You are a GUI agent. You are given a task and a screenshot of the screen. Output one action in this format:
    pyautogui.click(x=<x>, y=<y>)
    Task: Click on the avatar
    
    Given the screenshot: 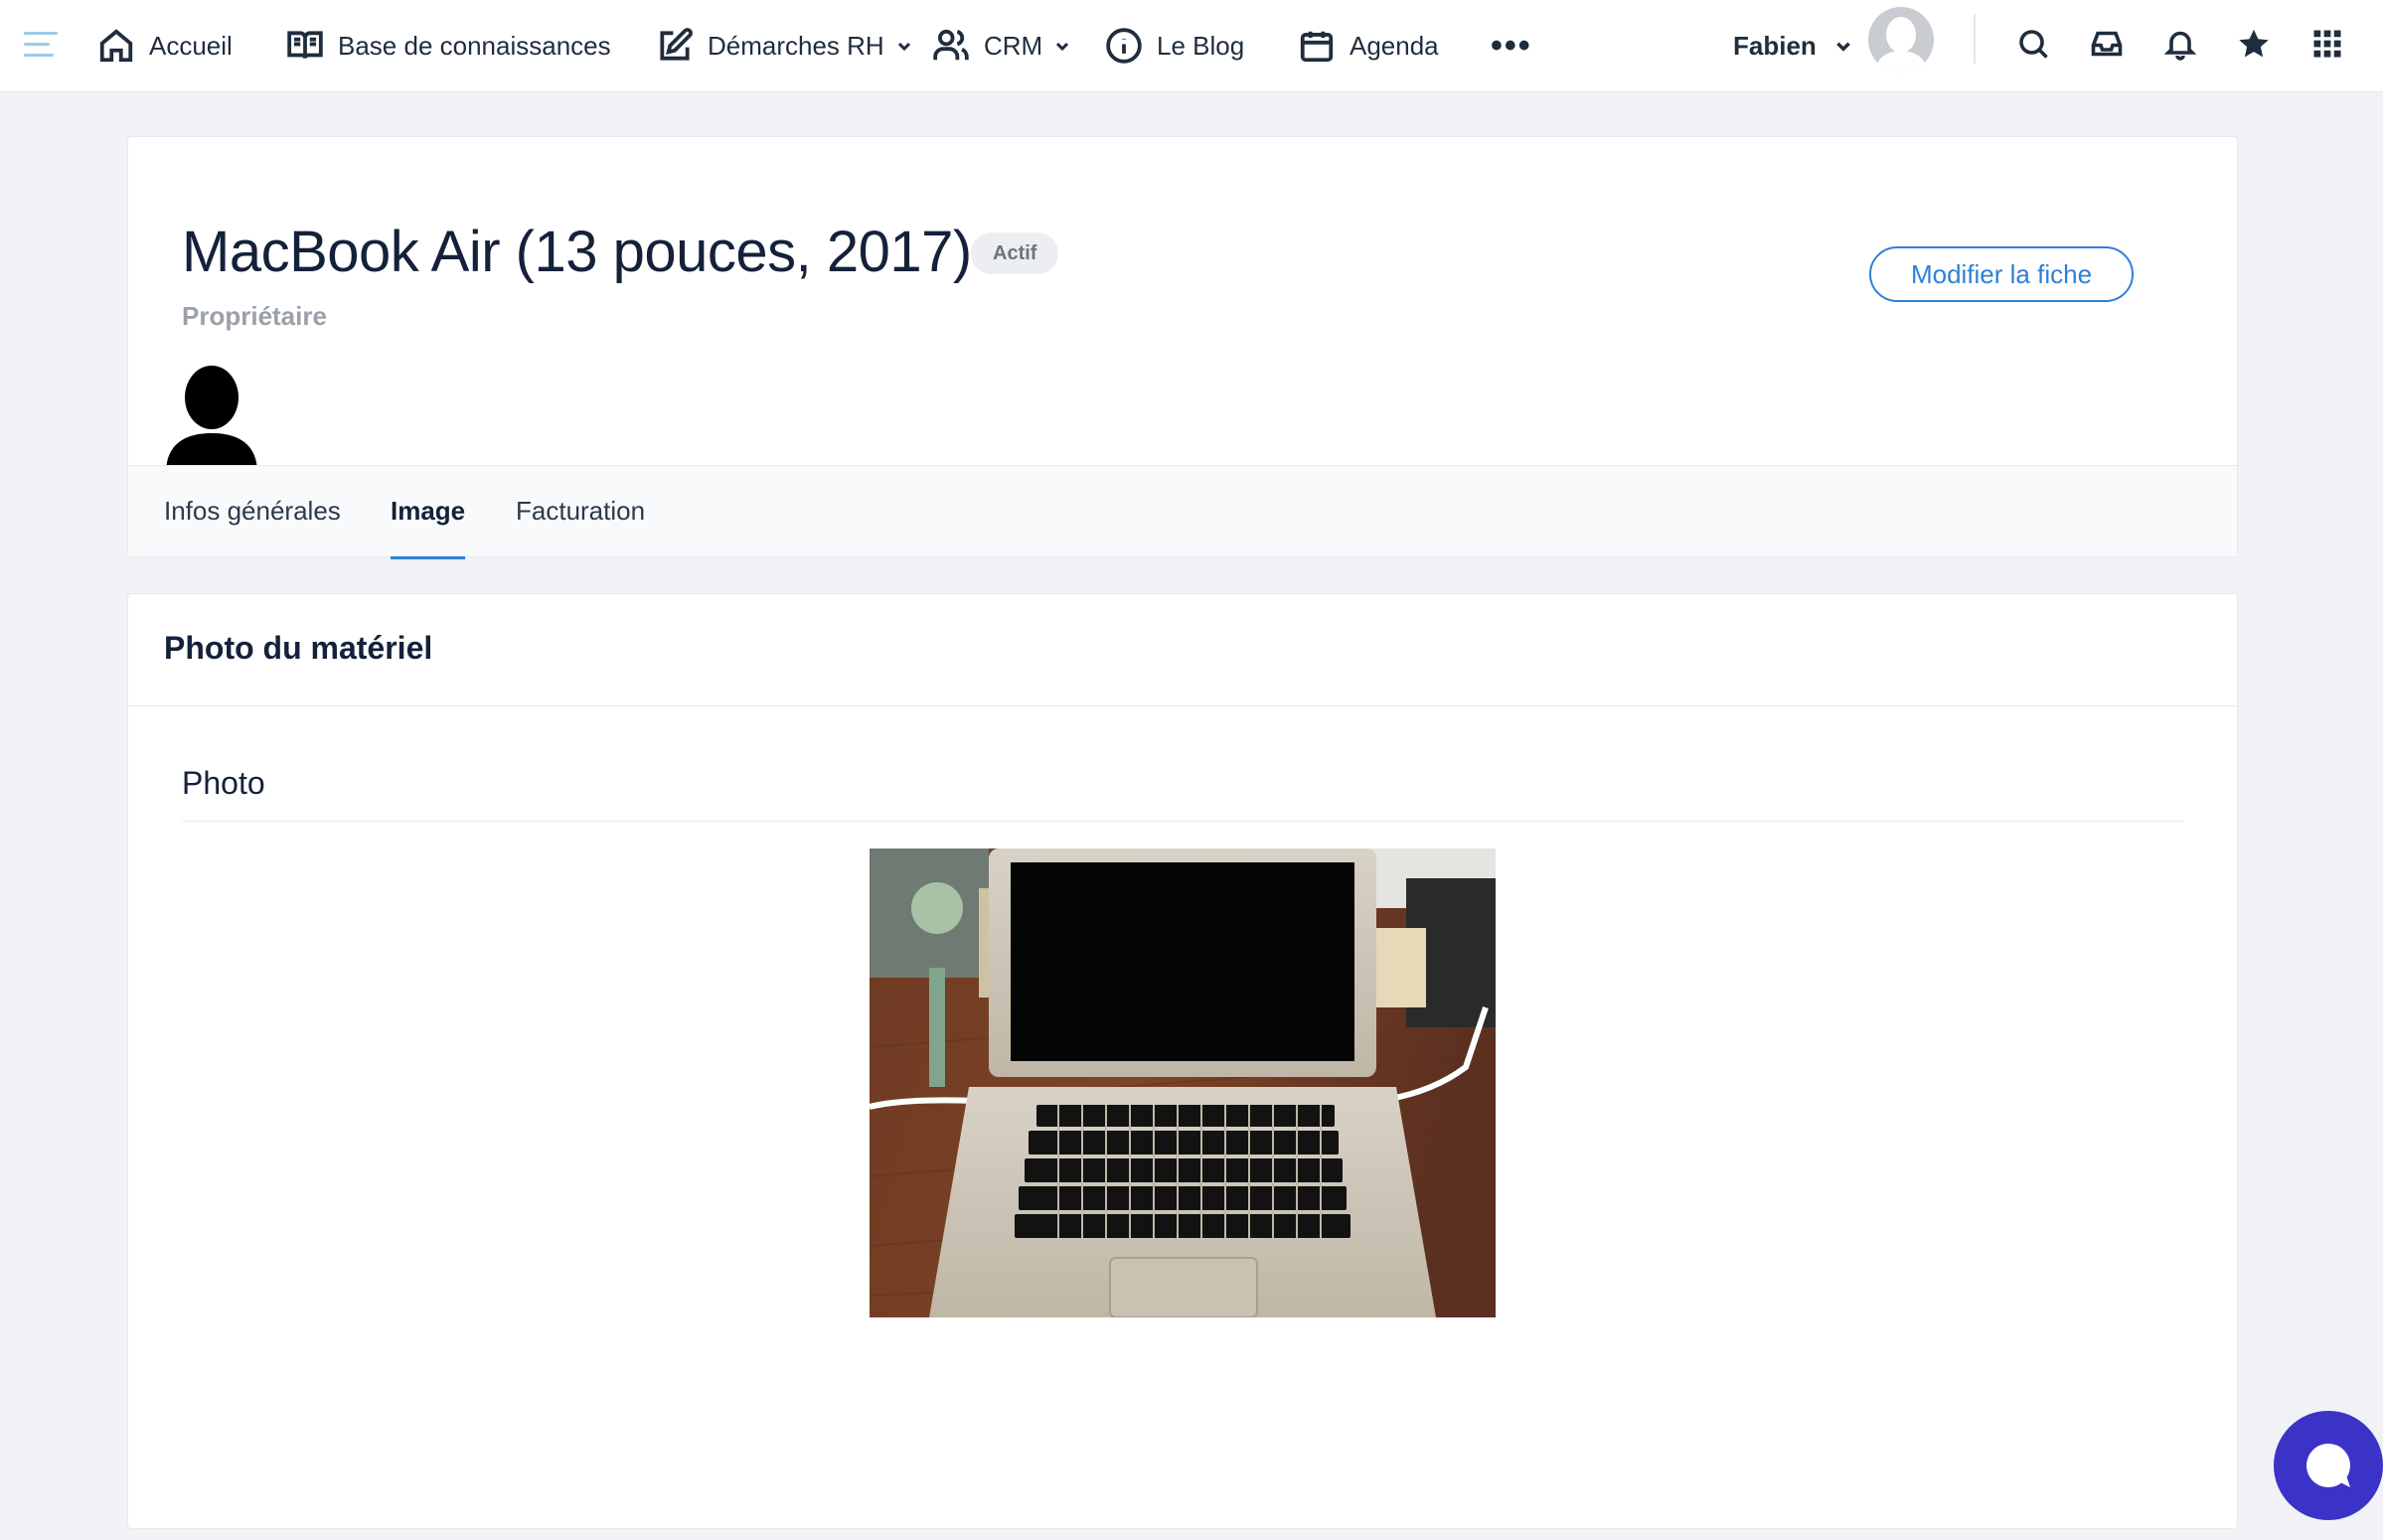 What is the action you would take?
    pyautogui.click(x=1901, y=40)
    